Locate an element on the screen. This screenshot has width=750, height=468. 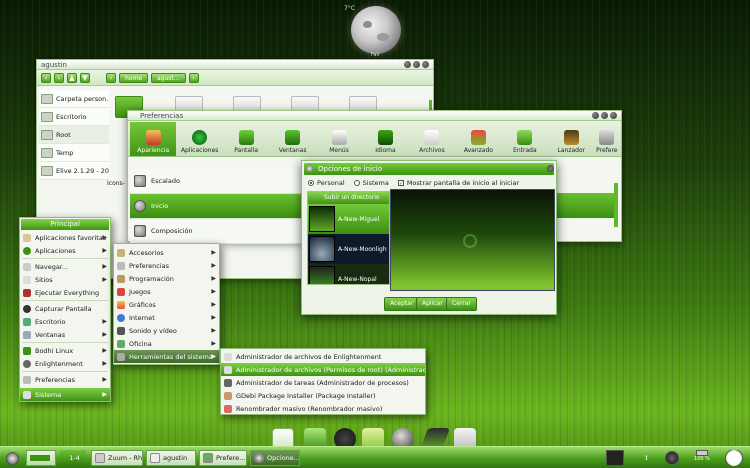
menu-item-system: Sistema ▶ is located at coordinates (65, 394).